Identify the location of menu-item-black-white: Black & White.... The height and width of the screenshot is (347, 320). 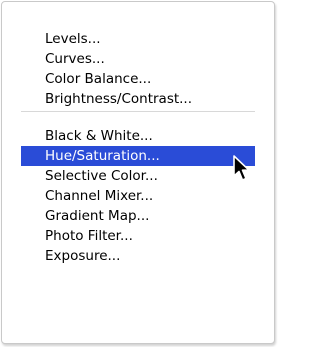
(138, 136).